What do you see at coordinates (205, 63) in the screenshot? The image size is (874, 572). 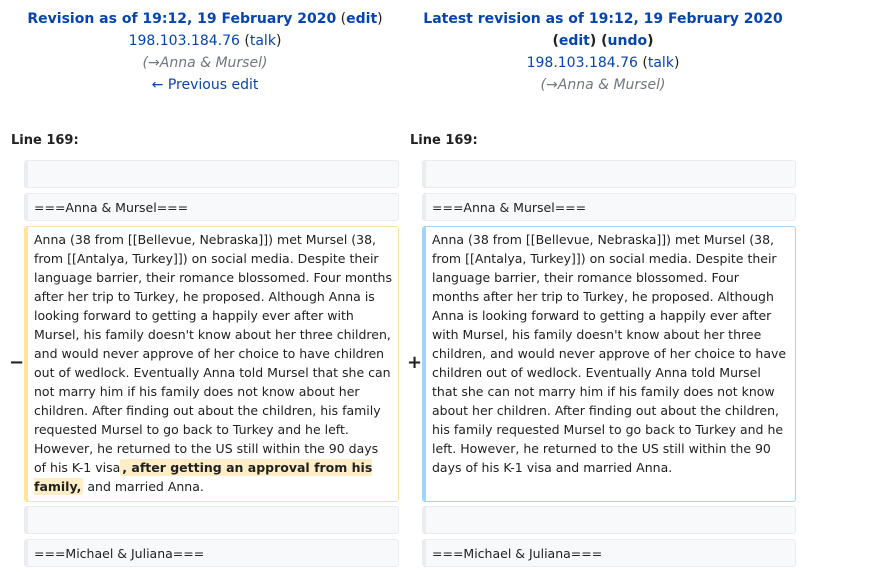 I see `old-edit-summary: (→Anna & Mursel)` at bounding box center [205, 63].